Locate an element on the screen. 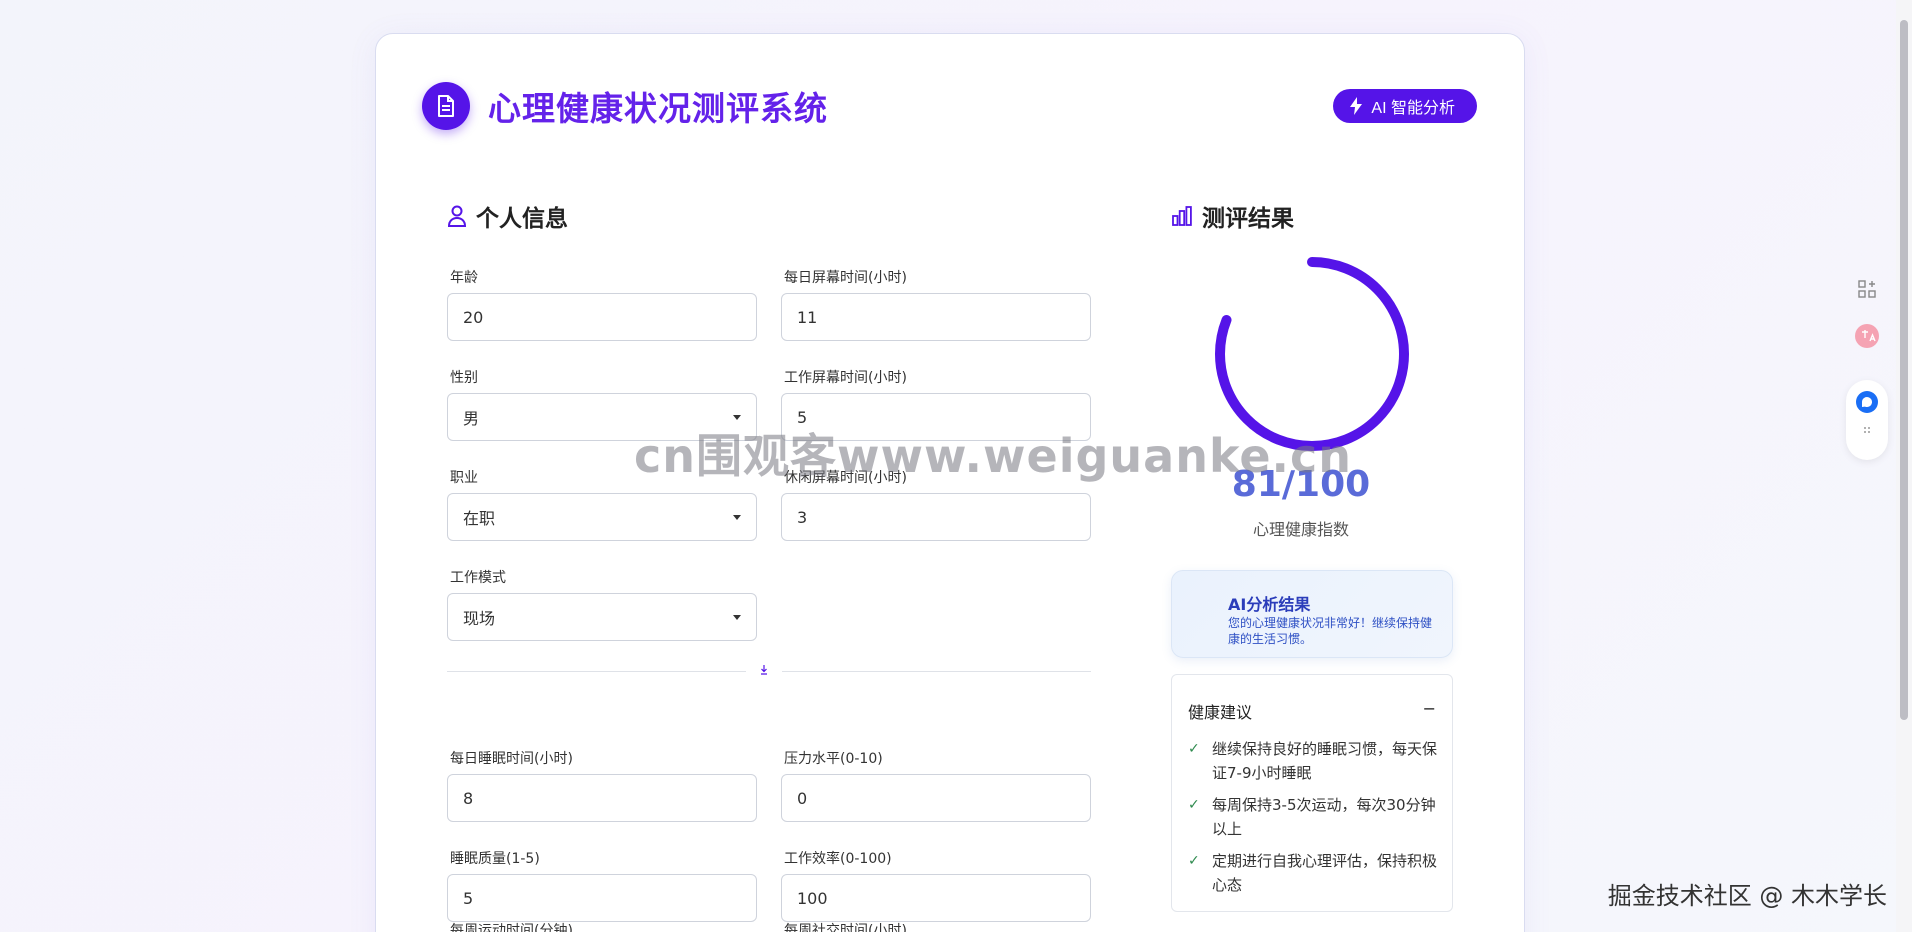  list-item: ✓ 每周保持3-5次运动，每次30分钟以上 is located at coordinates (1313, 817).